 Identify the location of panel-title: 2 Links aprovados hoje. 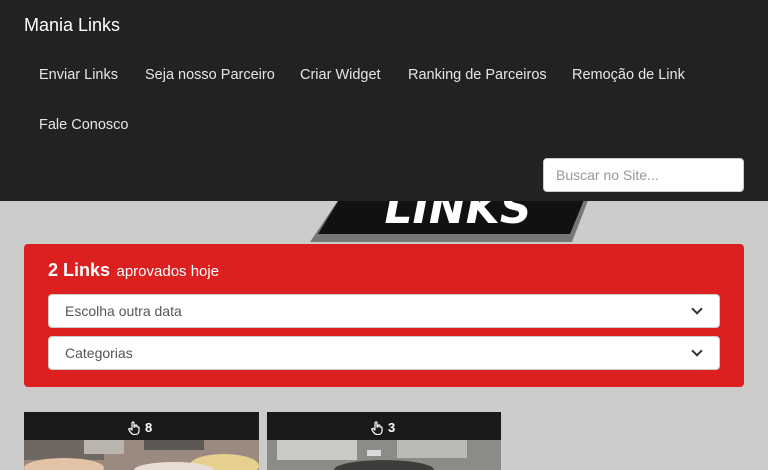
(133, 270).